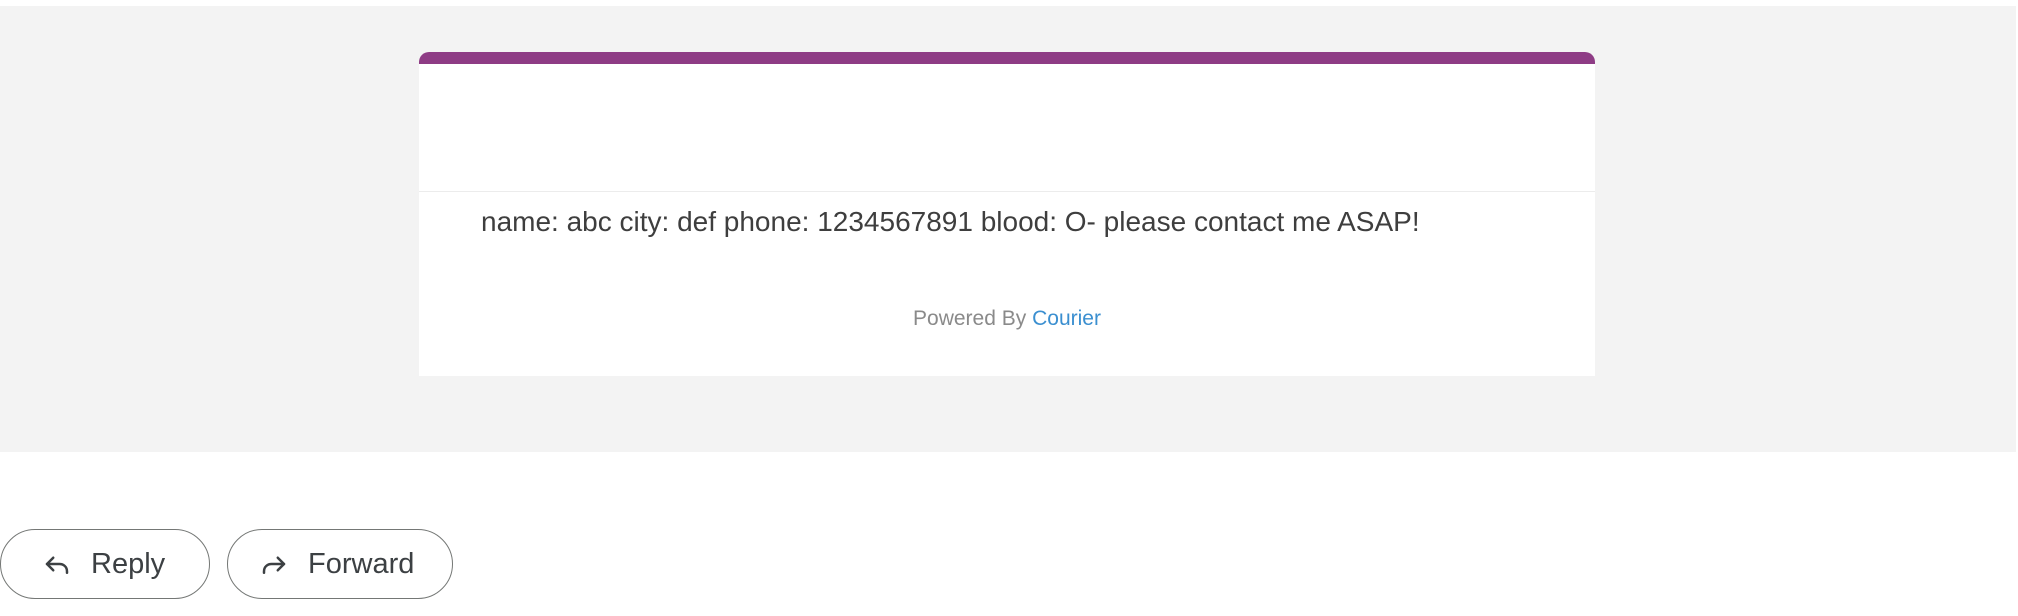 This screenshot has height=616, width=2018. I want to click on card-accent-bar, so click(1007, 58).